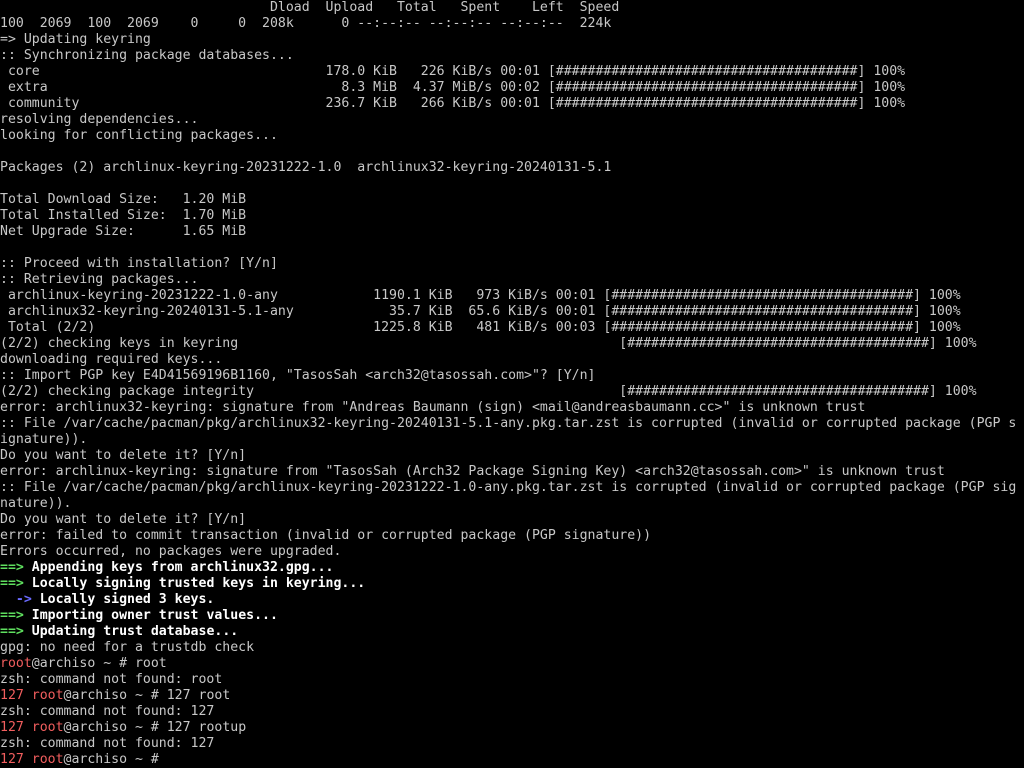 The width and height of the screenshot is (1024, 768). Describe the element at coordinates (512, 200) in the screenshot. I see `terminal-line: Total Download Size: 1.20 MiB` at that location.